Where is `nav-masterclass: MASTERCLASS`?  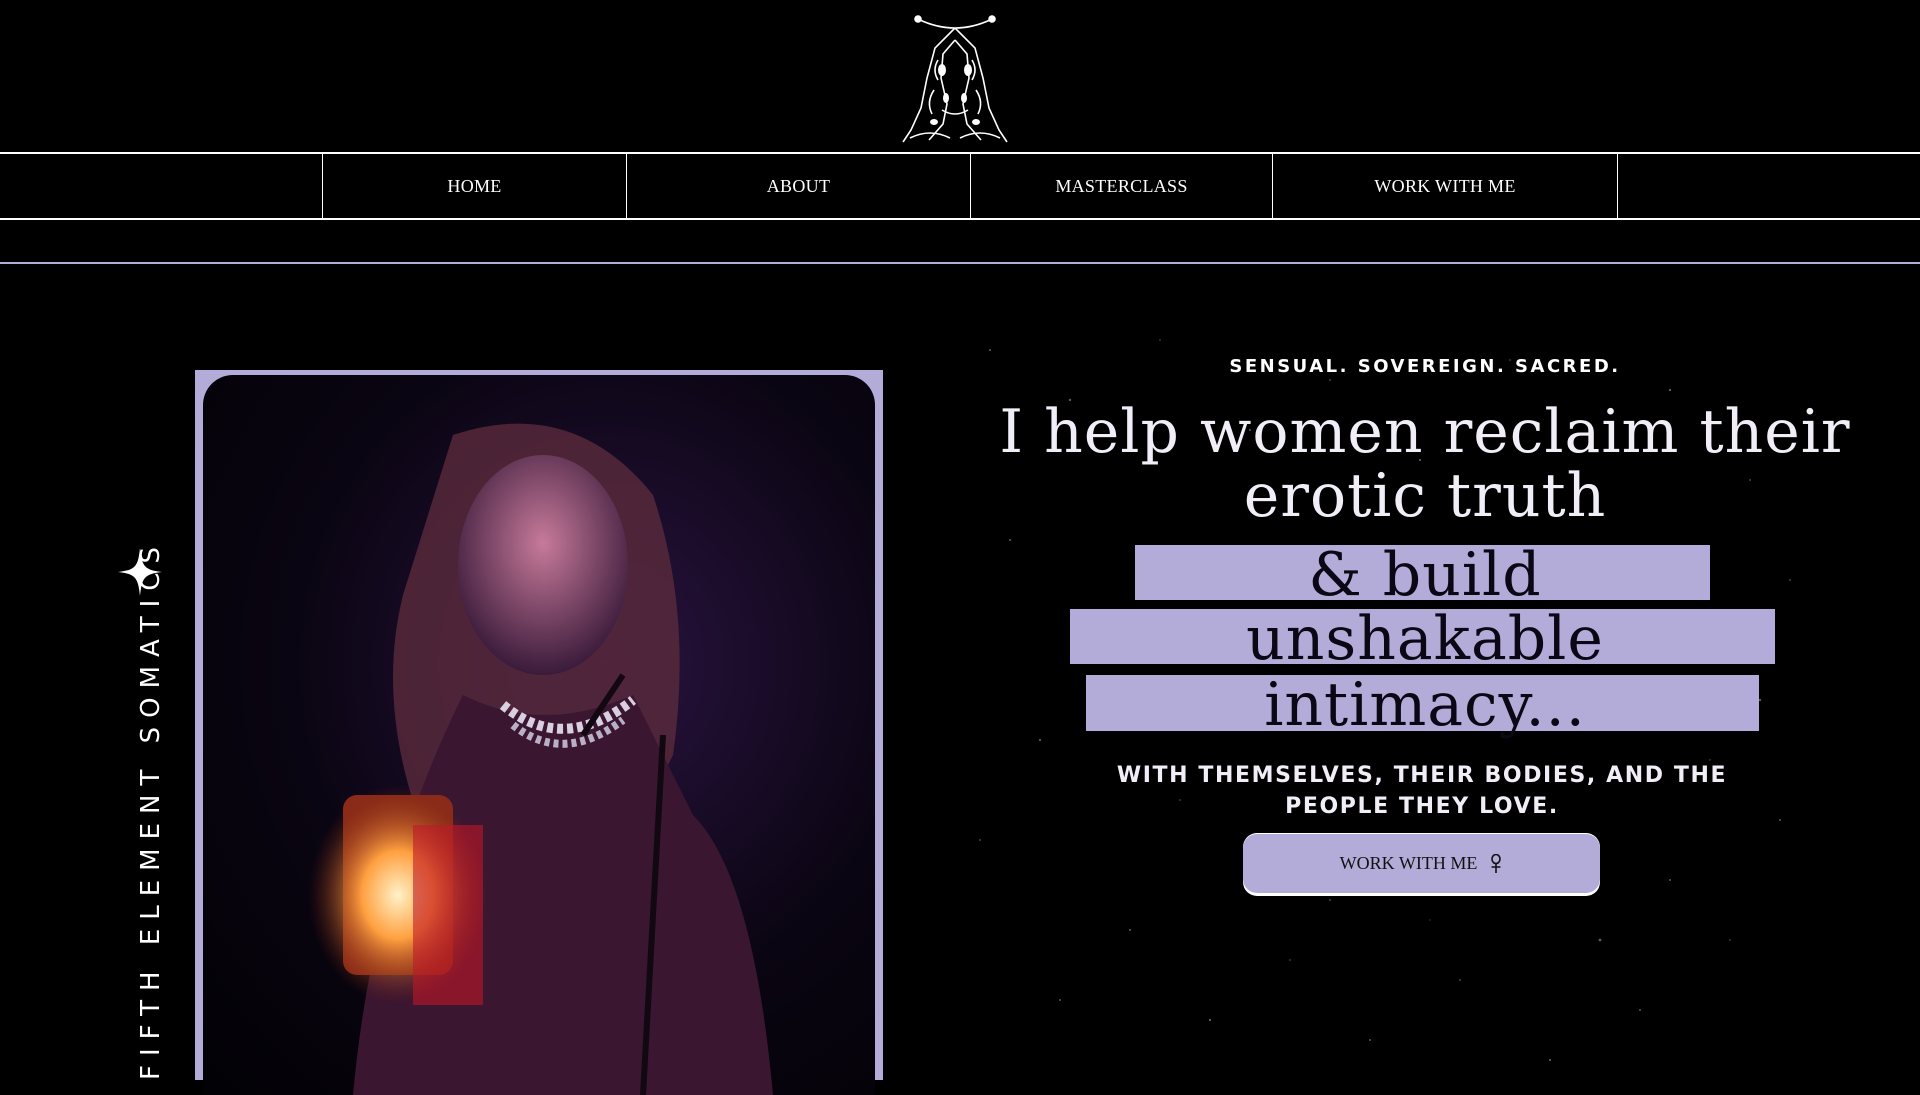
nav-masterclass: MASTERCLASS is located at coordinates (1121, 186).